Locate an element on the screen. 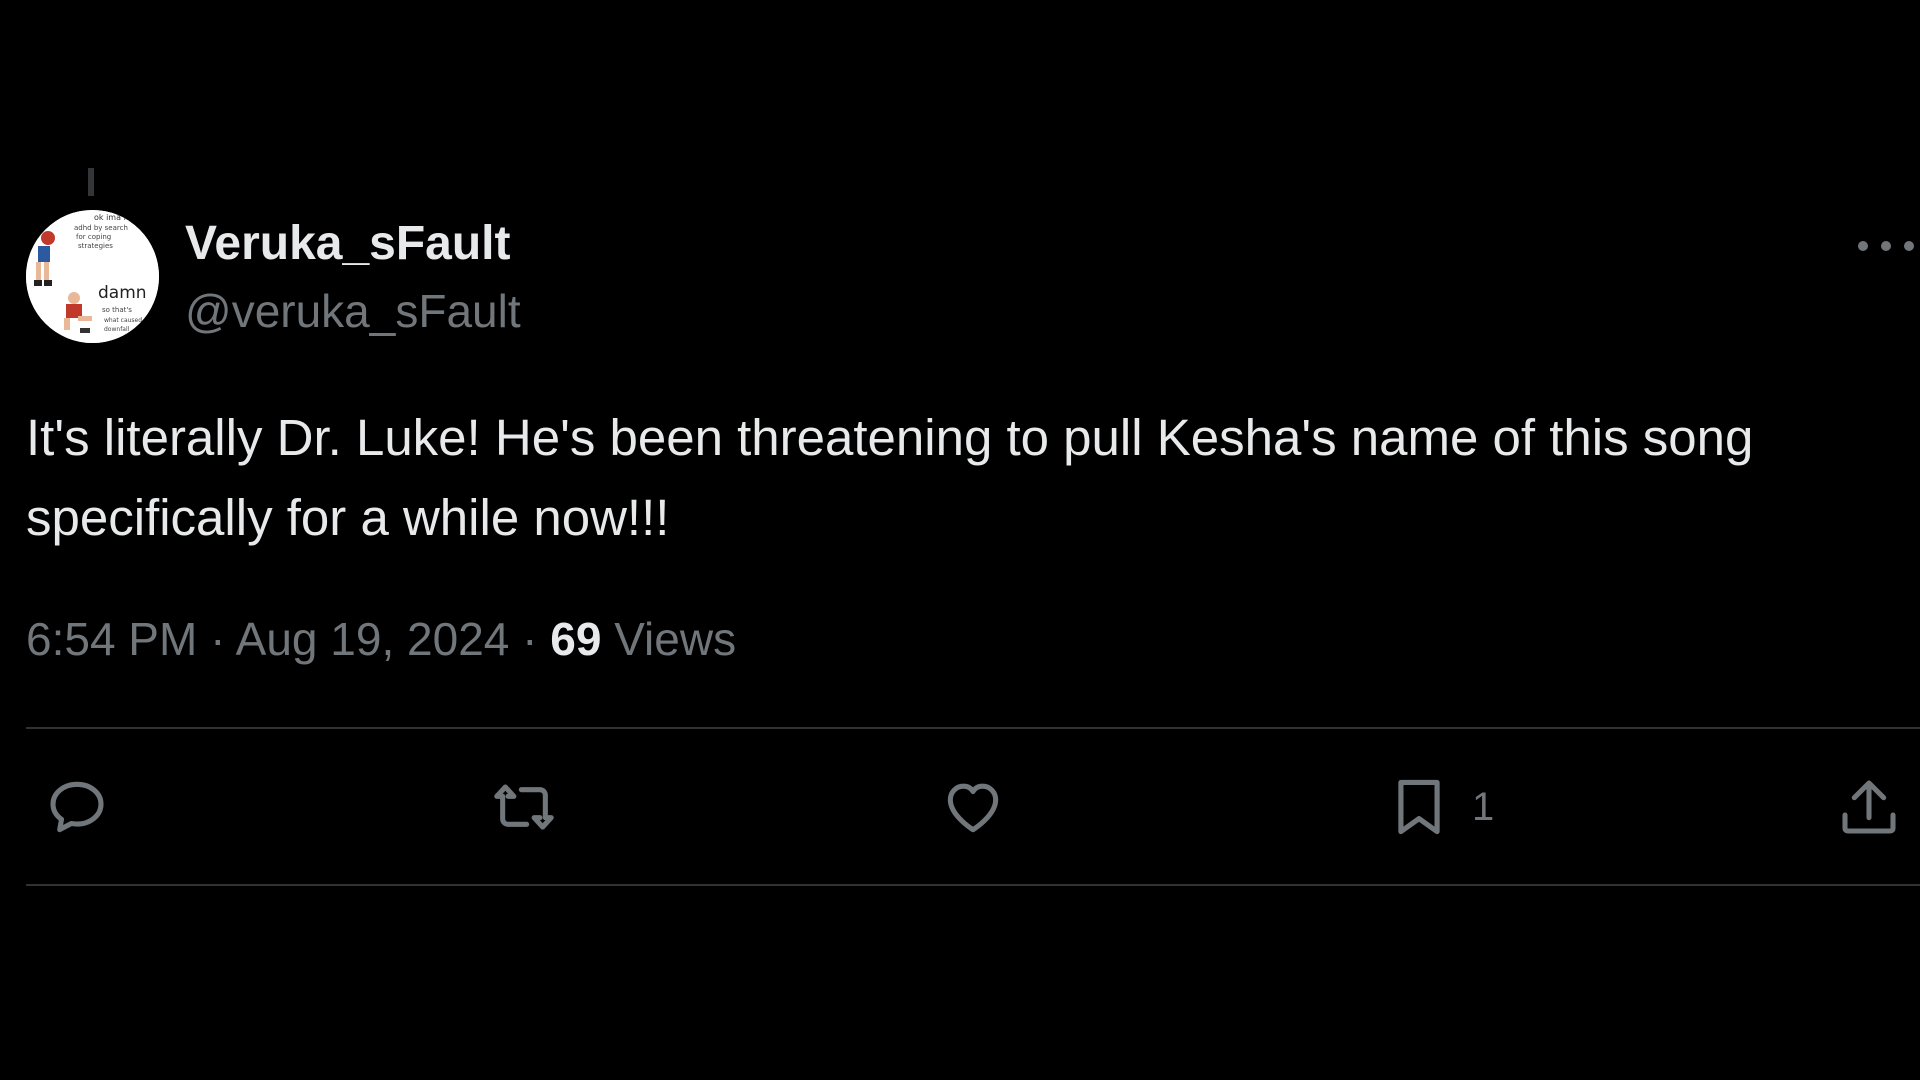 Image resolution: width=1920 pixels, height=1080 pixels. avatar-text-line: strategies is located at coordinates (95, 246).